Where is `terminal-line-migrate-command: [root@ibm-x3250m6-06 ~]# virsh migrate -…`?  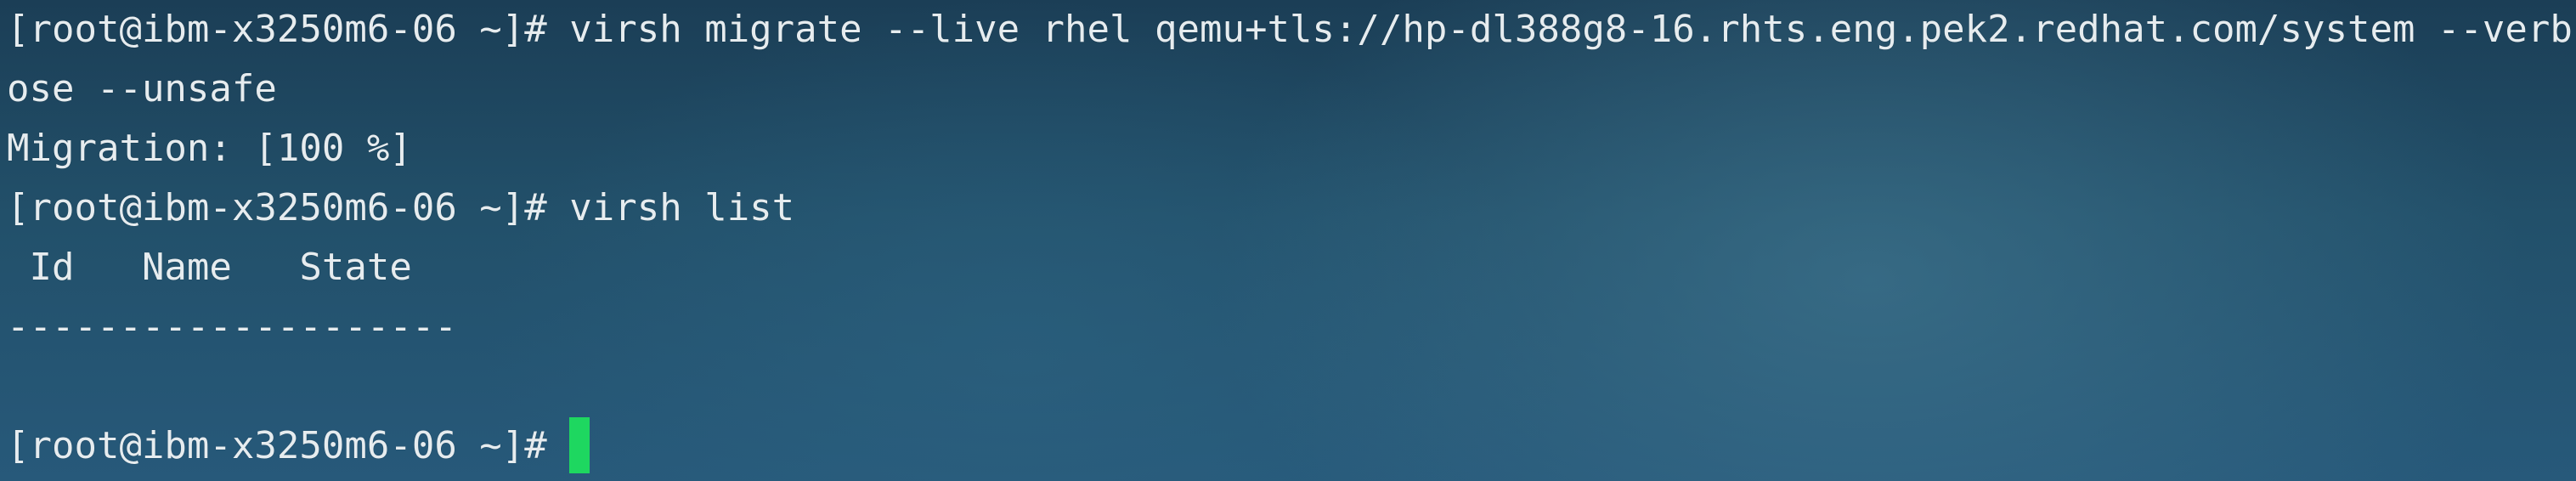 terminal-line-migrate-command: [root@ibm-x3250m6-06 ~]# virsh migrate -… is located at coordinates (1290, 29).